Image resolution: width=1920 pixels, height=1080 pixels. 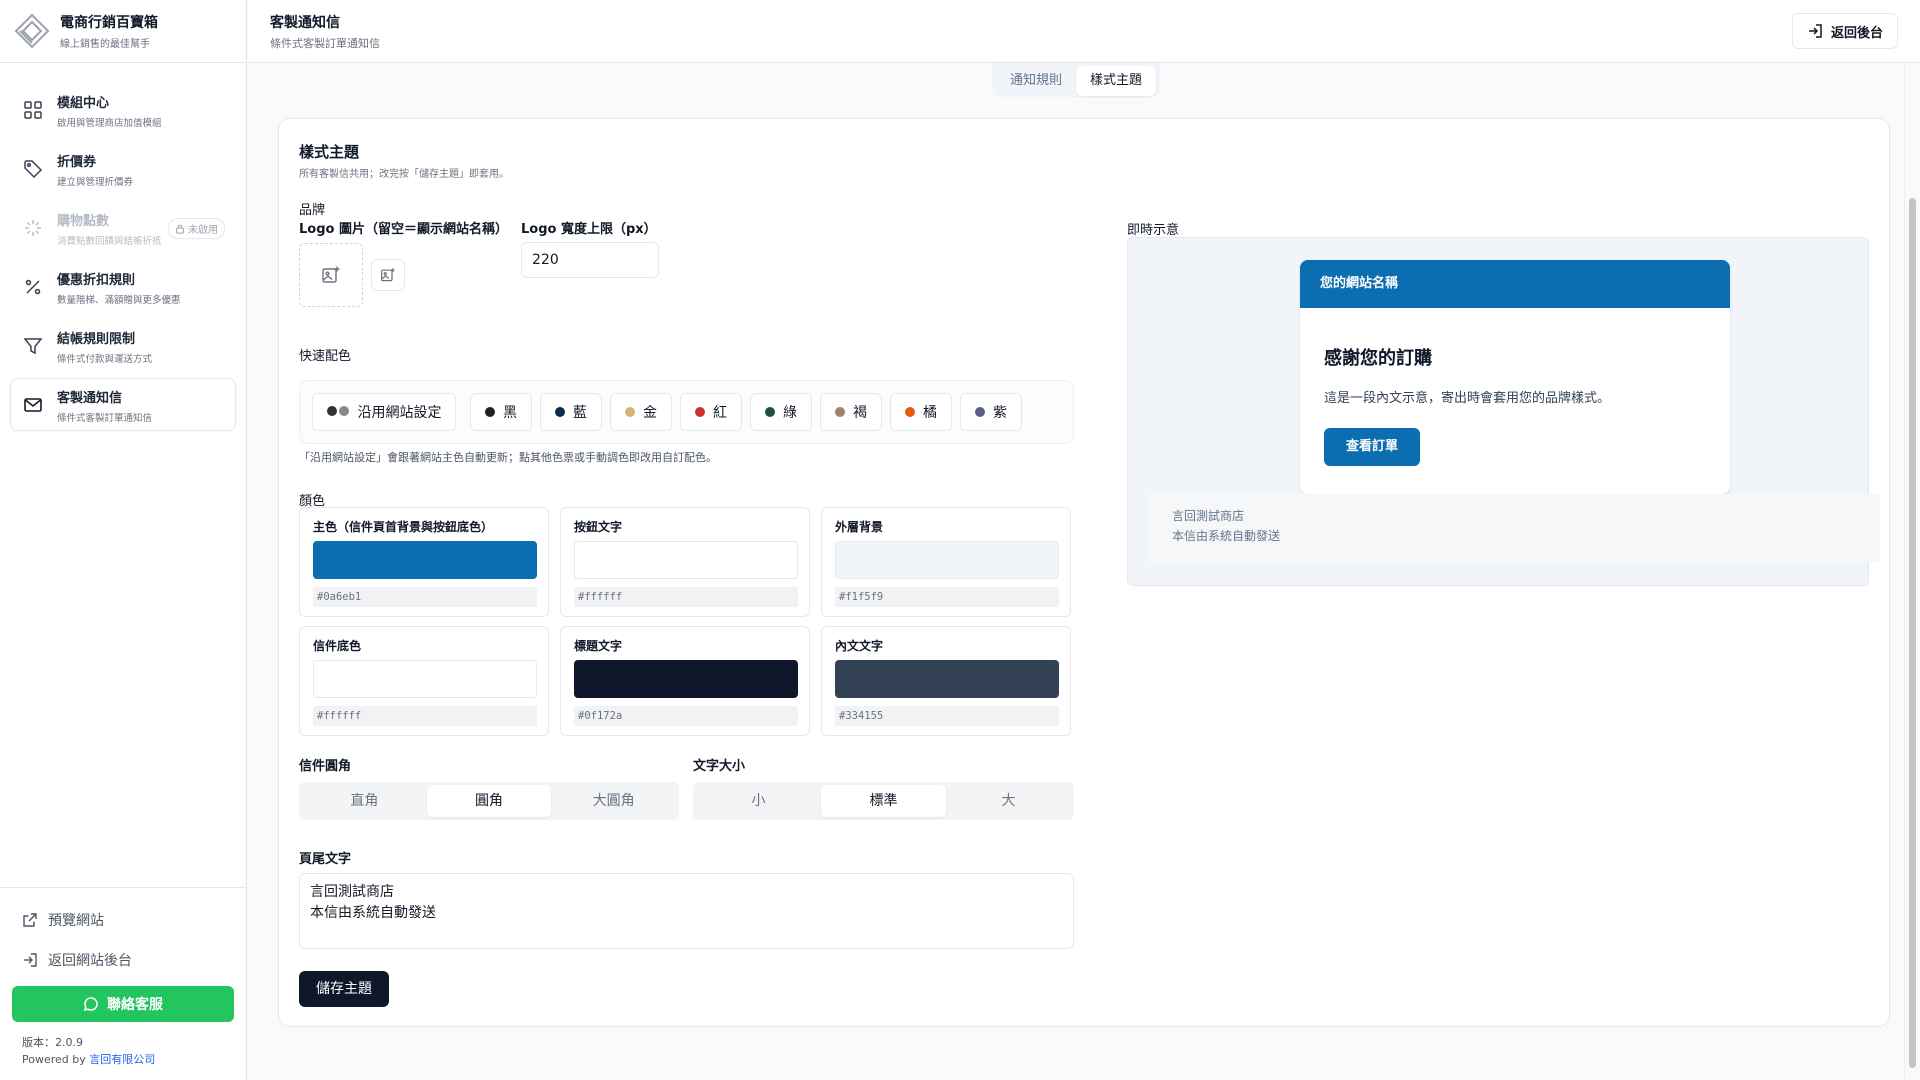 I want to click on sidebar-item-points: 購物點數 消費點數回饋與結帳折抵 未啟用, so click(x=123, y=227).